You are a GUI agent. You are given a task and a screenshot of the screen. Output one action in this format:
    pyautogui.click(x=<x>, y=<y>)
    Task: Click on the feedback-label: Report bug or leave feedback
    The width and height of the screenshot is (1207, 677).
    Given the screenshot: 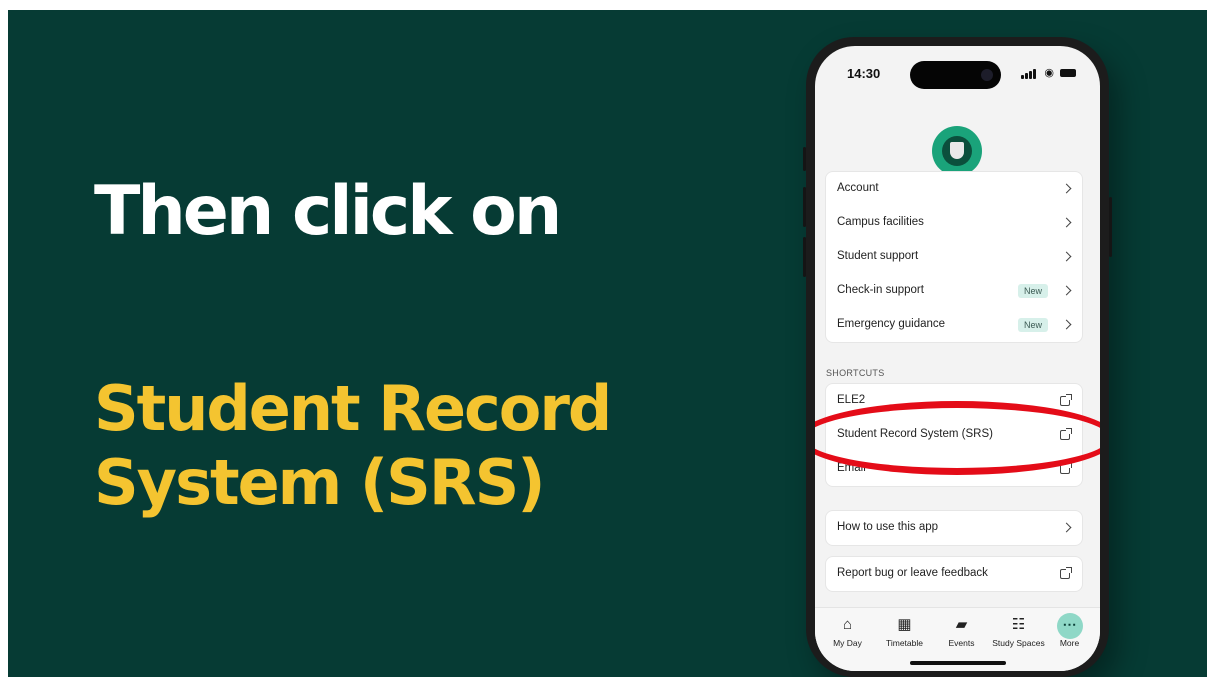 What is the action you would take?
    pyautogui.click(x=912, y=573)
    